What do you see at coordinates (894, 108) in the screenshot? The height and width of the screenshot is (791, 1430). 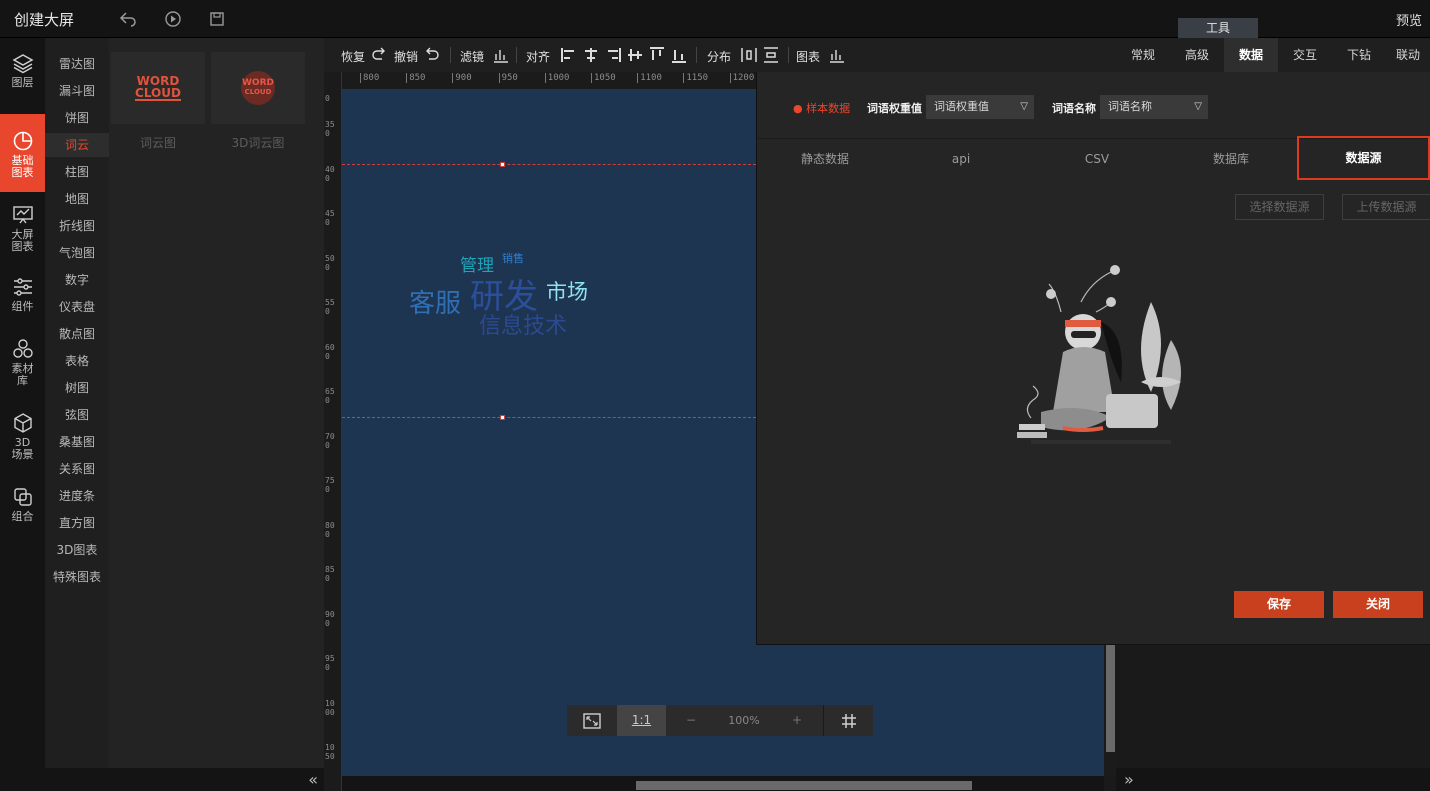 I see `weight-field-label: 词语权重值` at bounding box center [894, 108].